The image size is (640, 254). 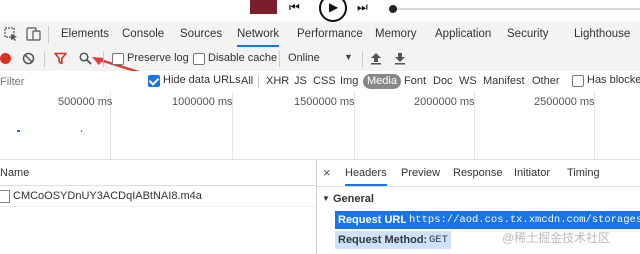 I want to click on request-method-label: Request Method:, so click(x=383, y=240).